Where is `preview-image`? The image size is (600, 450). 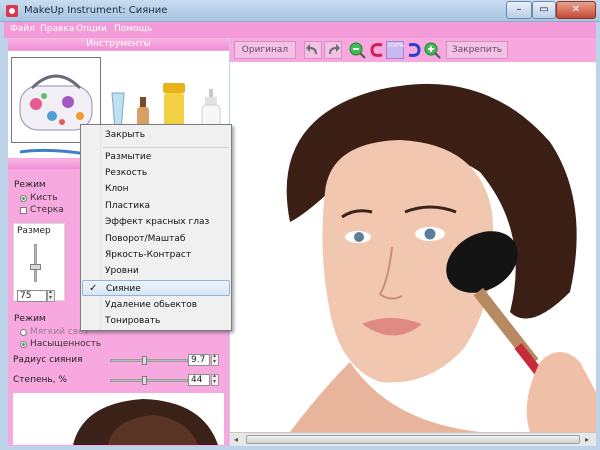
preview-image is located at coordinates (118, 419).